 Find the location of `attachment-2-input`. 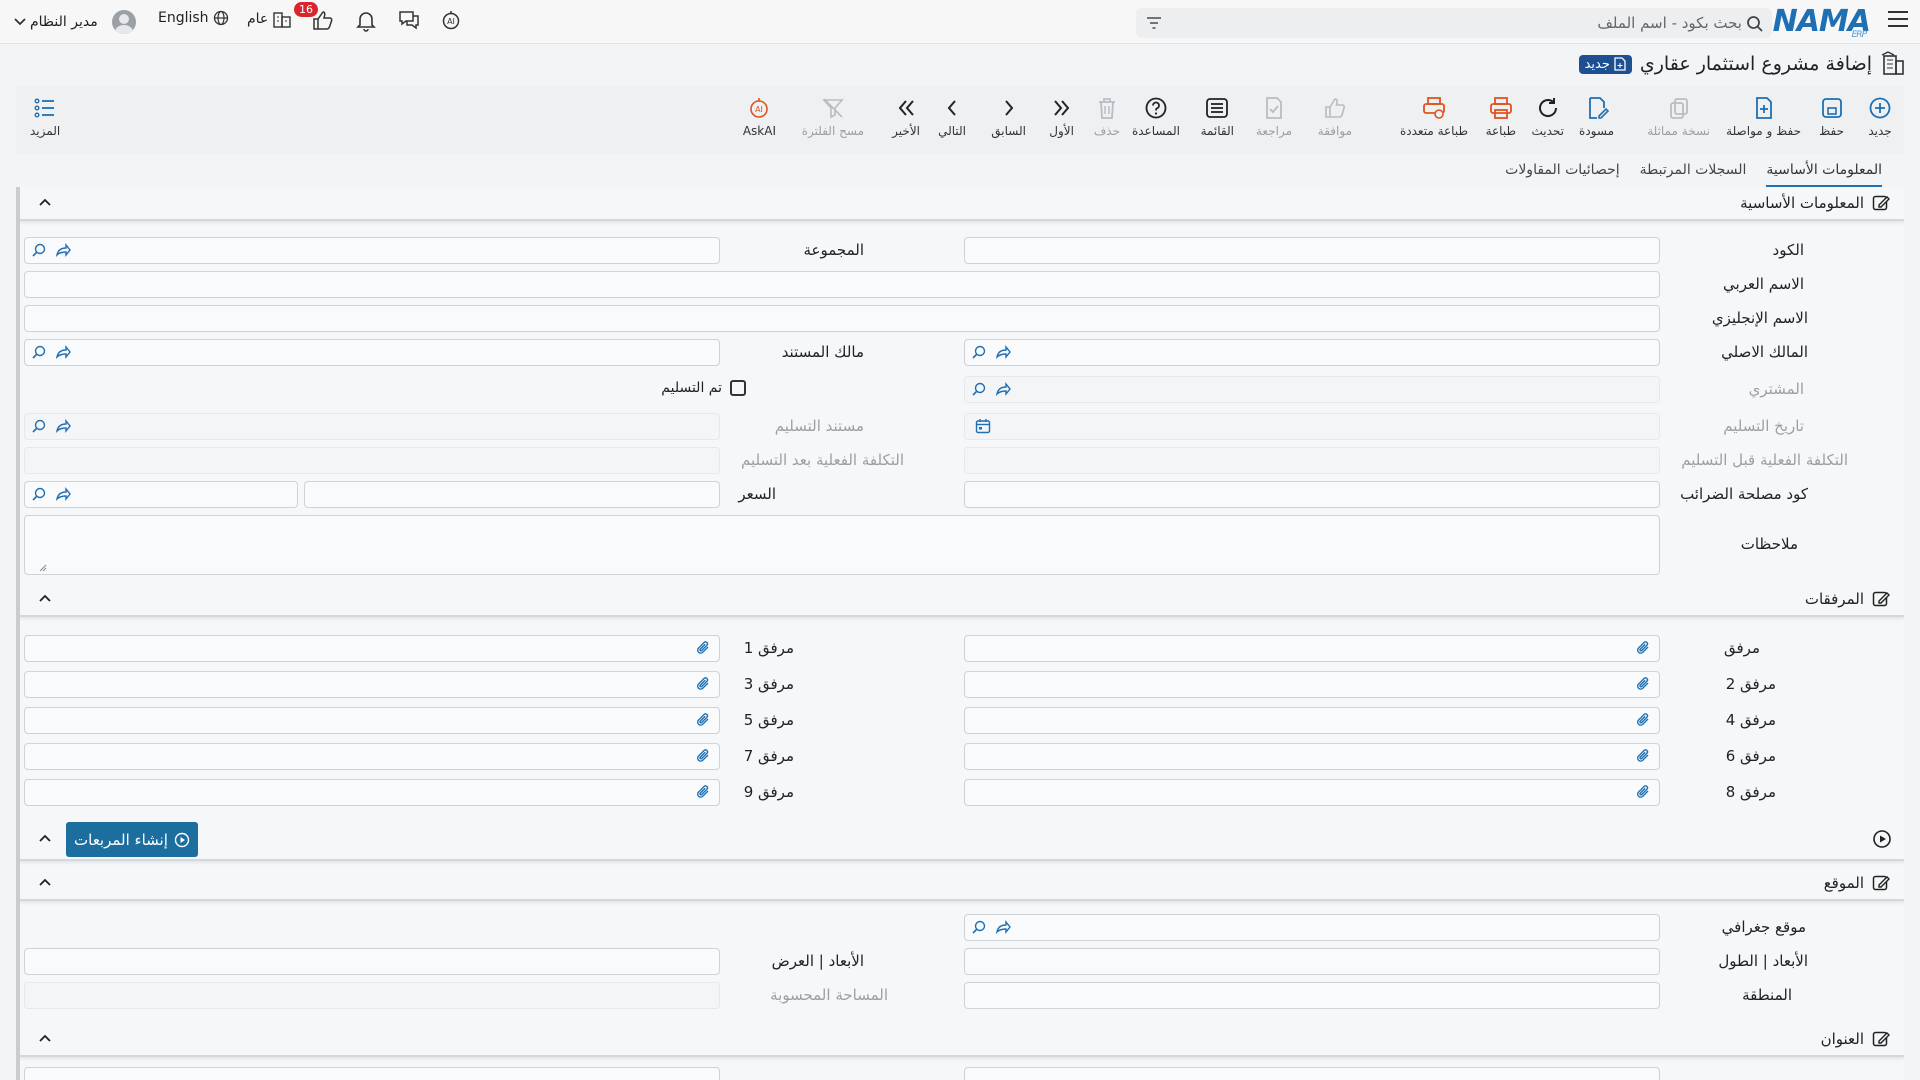

attachment-2-input is located at coordinates (1312, 684).